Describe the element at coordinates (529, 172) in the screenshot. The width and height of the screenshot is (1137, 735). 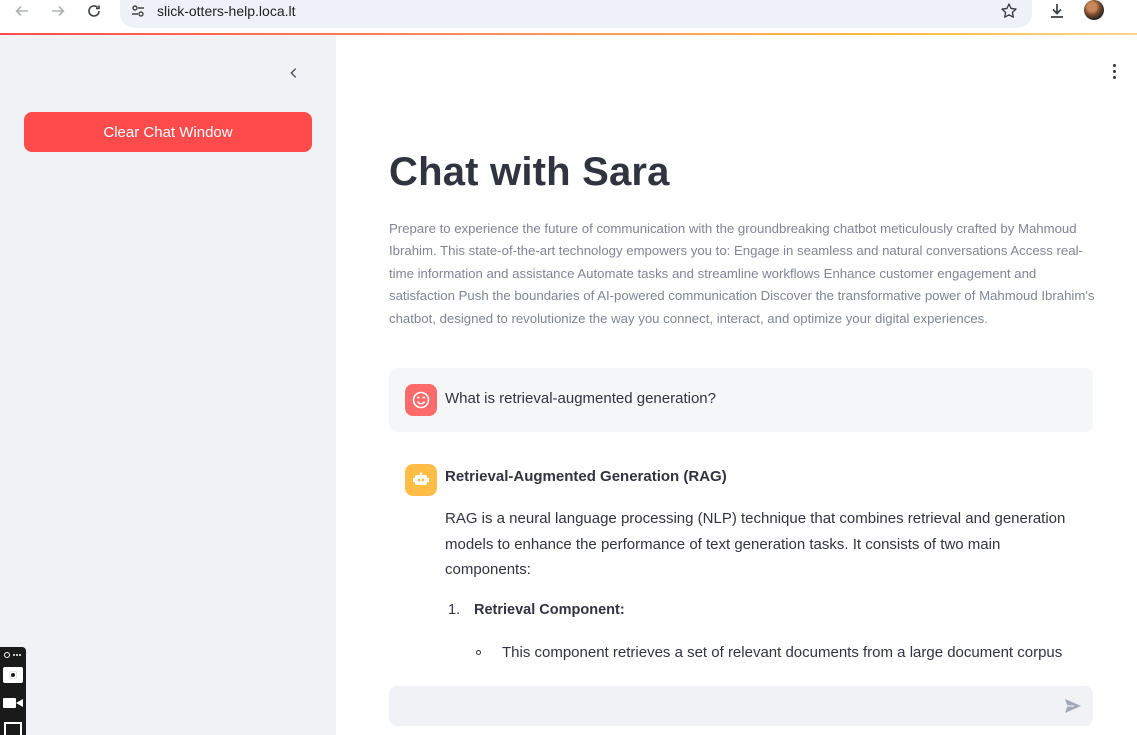
I see `page-title: Chat with Sara` at that location.